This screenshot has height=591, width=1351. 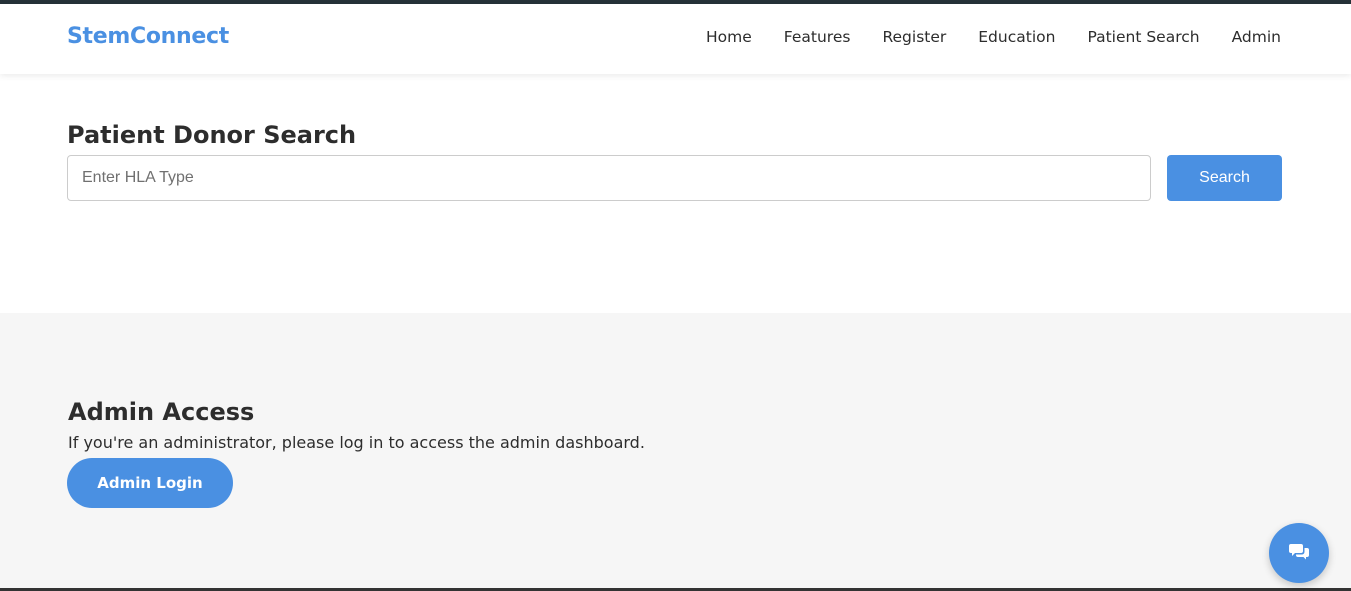 I want to click on nav-link-patient-search: Patient Search, so click(x=1143, y=37).